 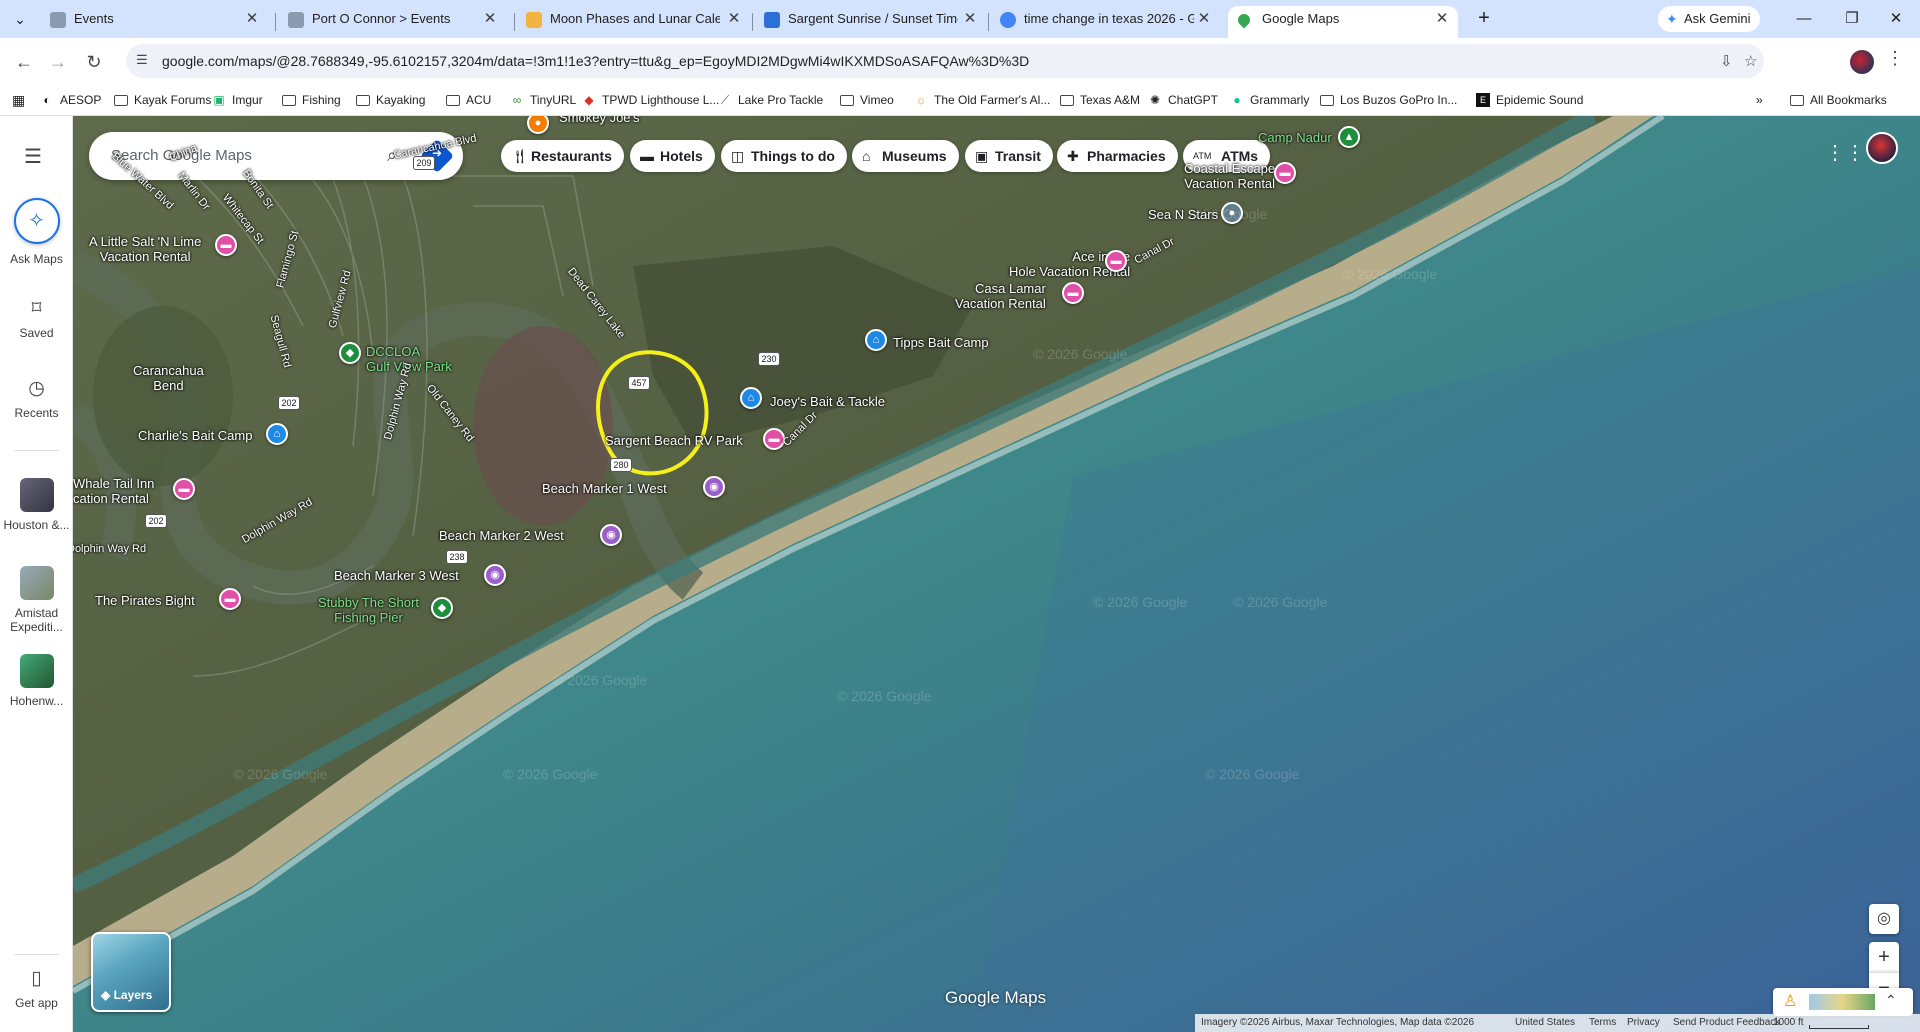 I want to click on place-label-beach-marker-1: Beach Marker 1 West, so click(x=604, y=488).